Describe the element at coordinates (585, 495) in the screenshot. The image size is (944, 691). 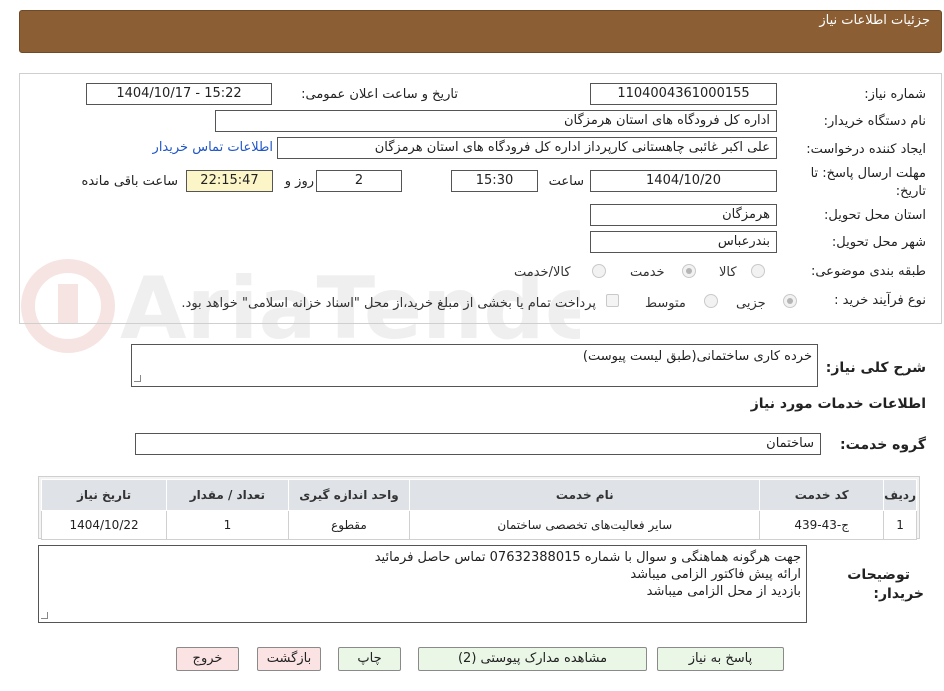
I see `col-header-service-name: نام خدمت` at that location.